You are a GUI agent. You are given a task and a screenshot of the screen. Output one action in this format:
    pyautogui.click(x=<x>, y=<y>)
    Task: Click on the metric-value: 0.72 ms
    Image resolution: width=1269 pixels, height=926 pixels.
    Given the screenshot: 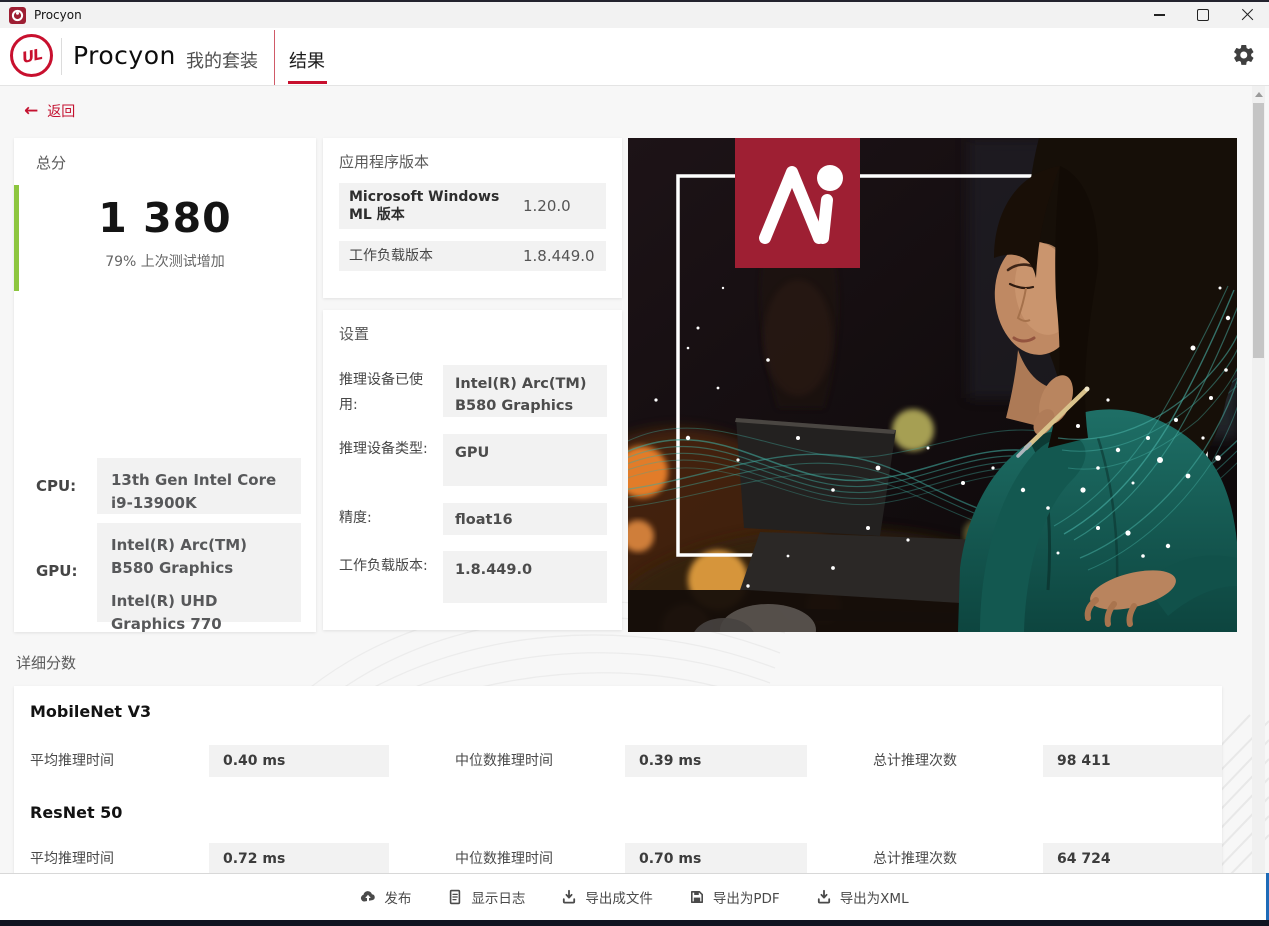 What is the action you would take?
    pyautogui.click(x=299, y=859)
    